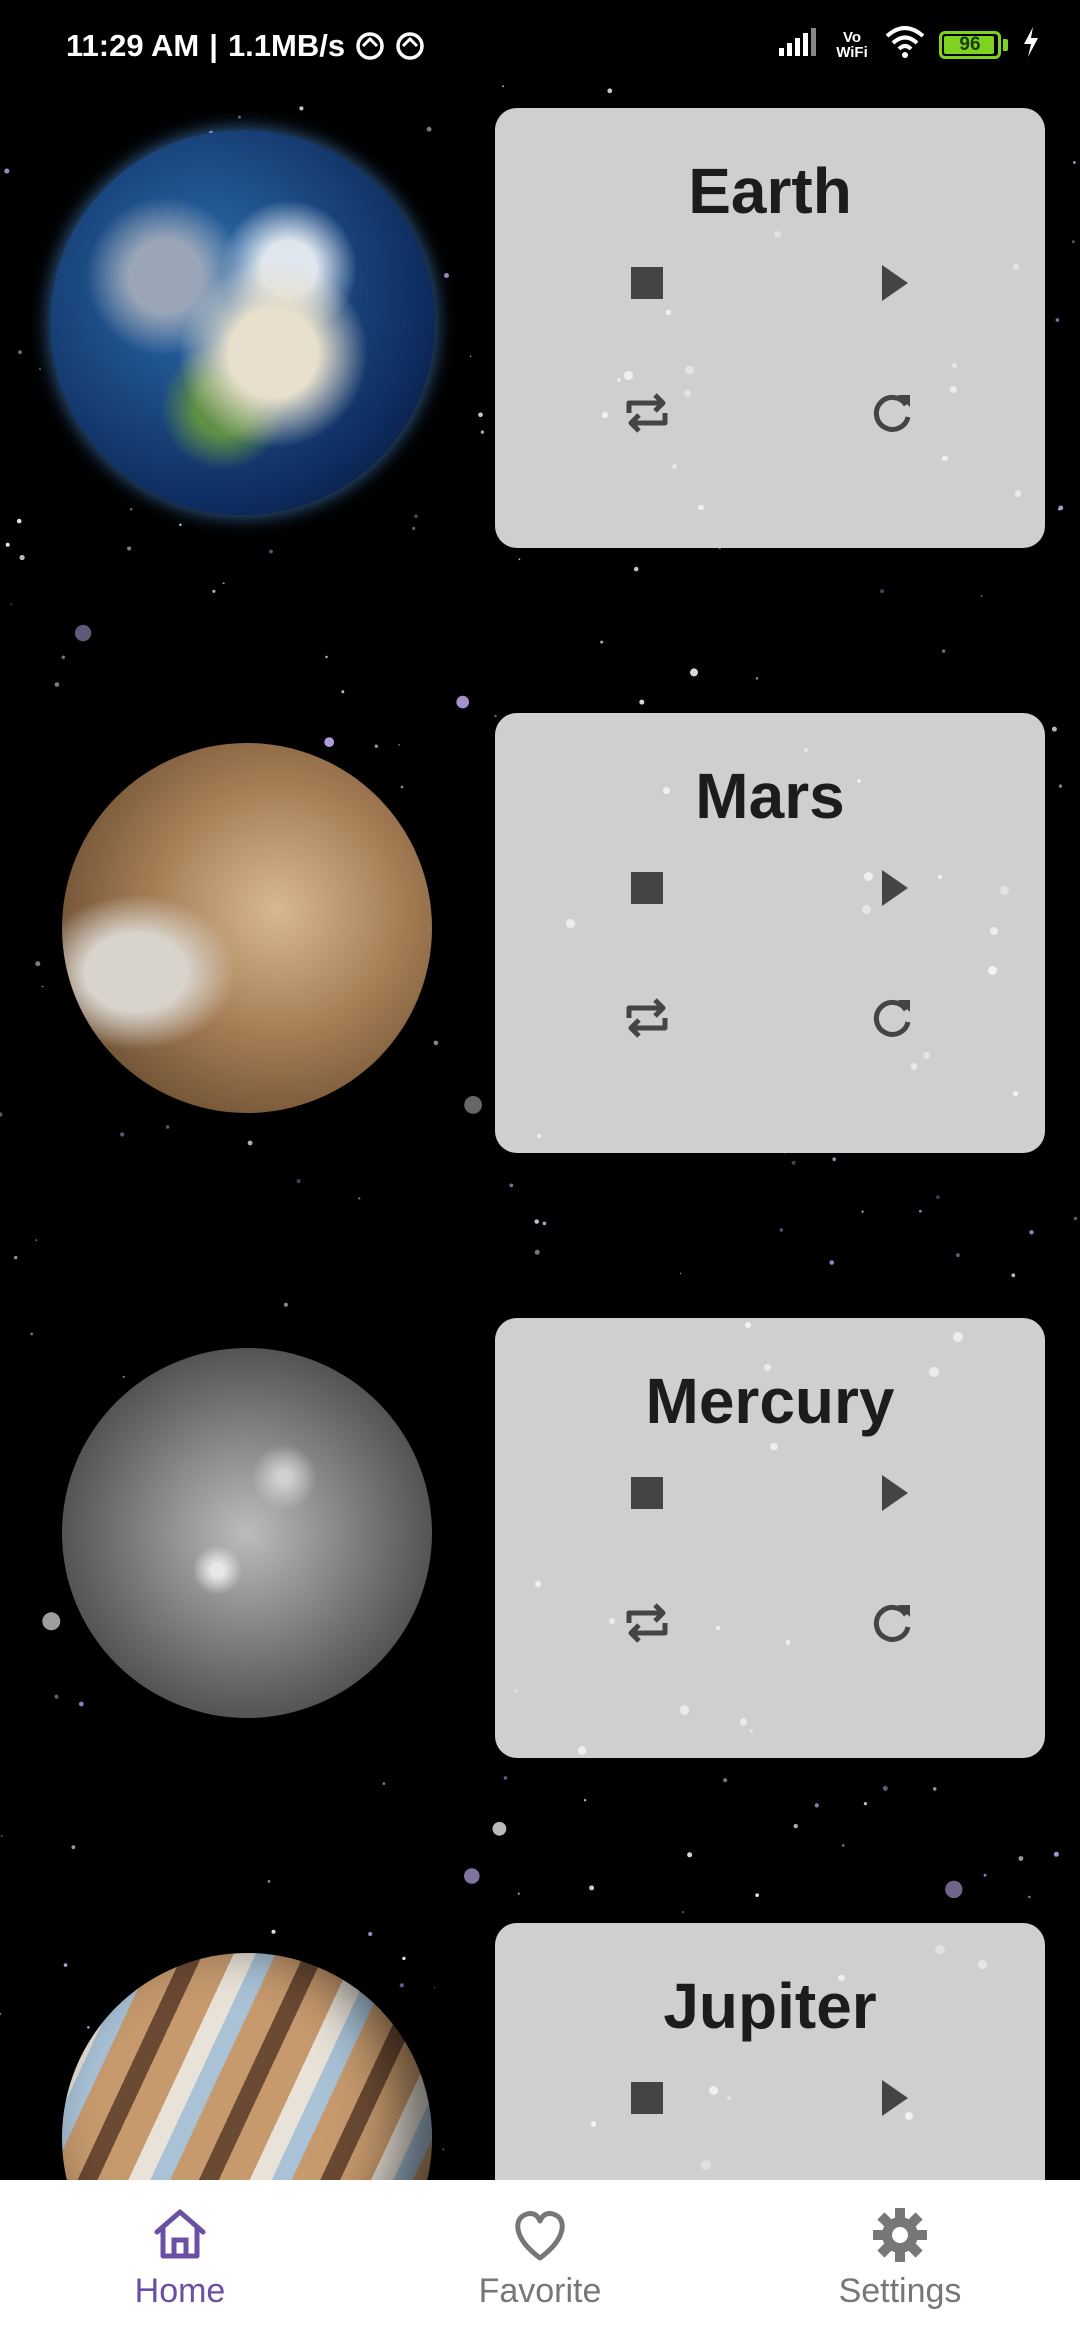  I want to click on nav-favorite: Favorite, so click(540, 2260).